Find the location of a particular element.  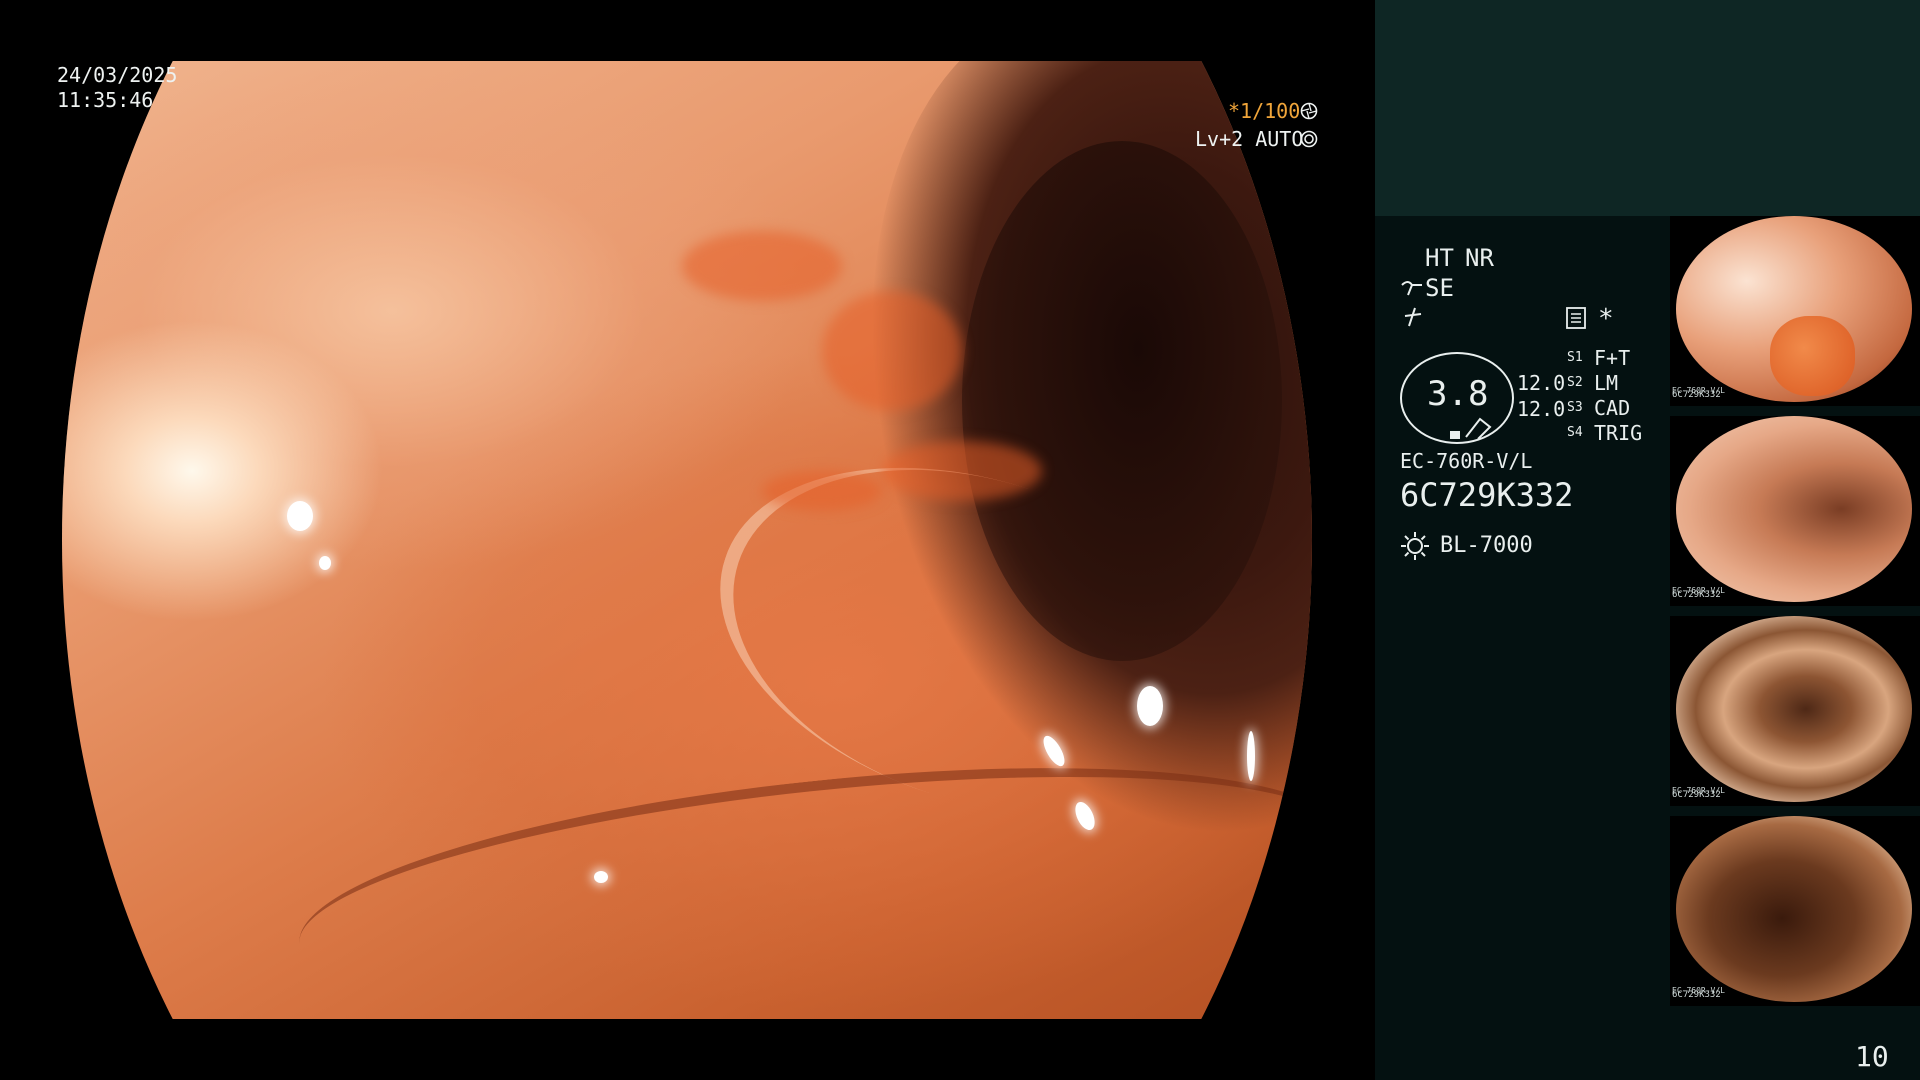

scope-serial: 6C729K332 is located at coordinates (1487, 495).